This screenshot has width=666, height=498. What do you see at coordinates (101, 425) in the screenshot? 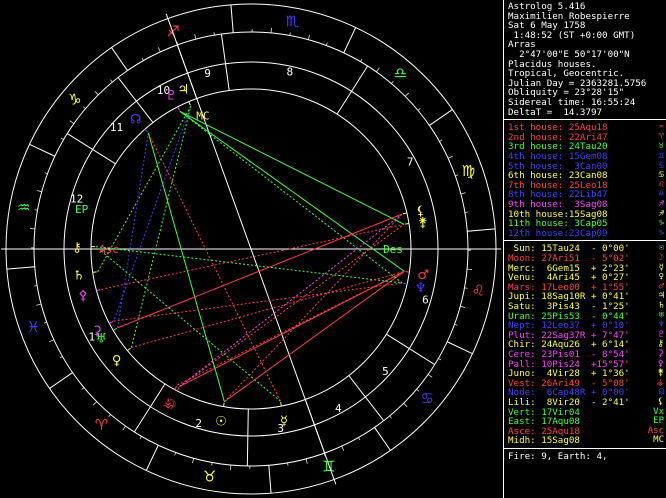
I see `zodiac-sign-icon: ♈` at bounding box center [101, 425].